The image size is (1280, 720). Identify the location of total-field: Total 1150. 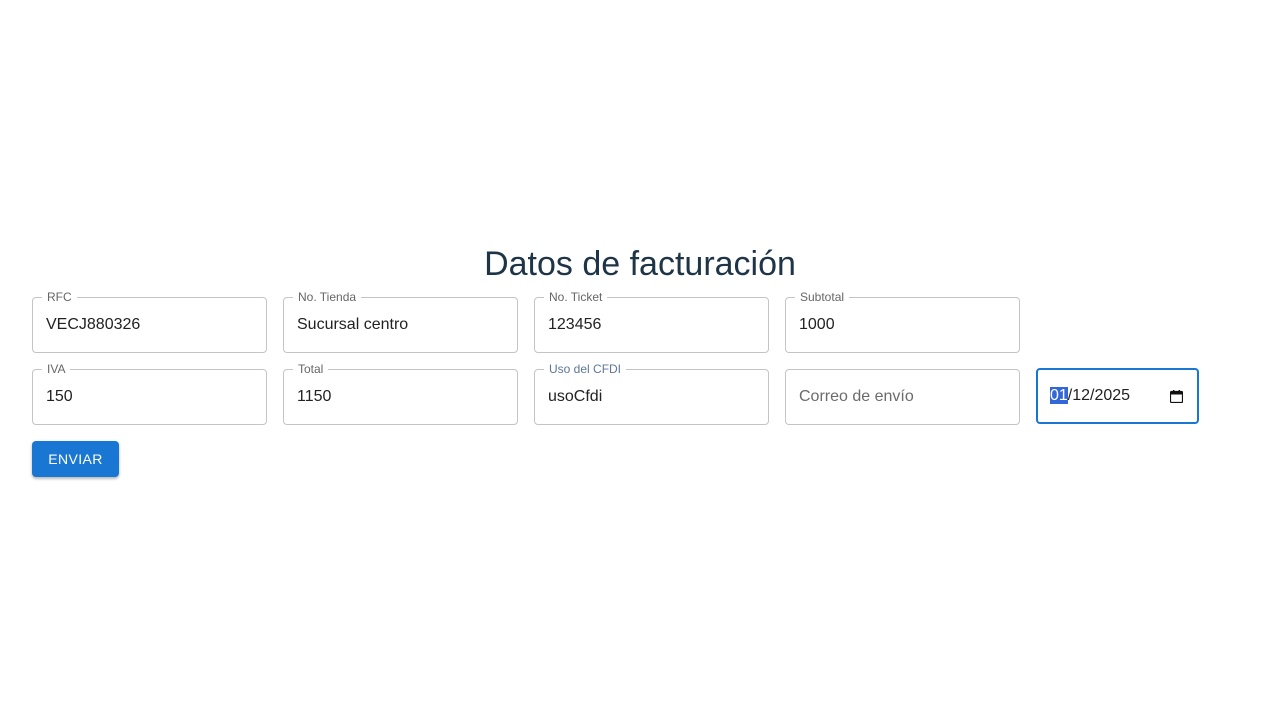
(400, 393).